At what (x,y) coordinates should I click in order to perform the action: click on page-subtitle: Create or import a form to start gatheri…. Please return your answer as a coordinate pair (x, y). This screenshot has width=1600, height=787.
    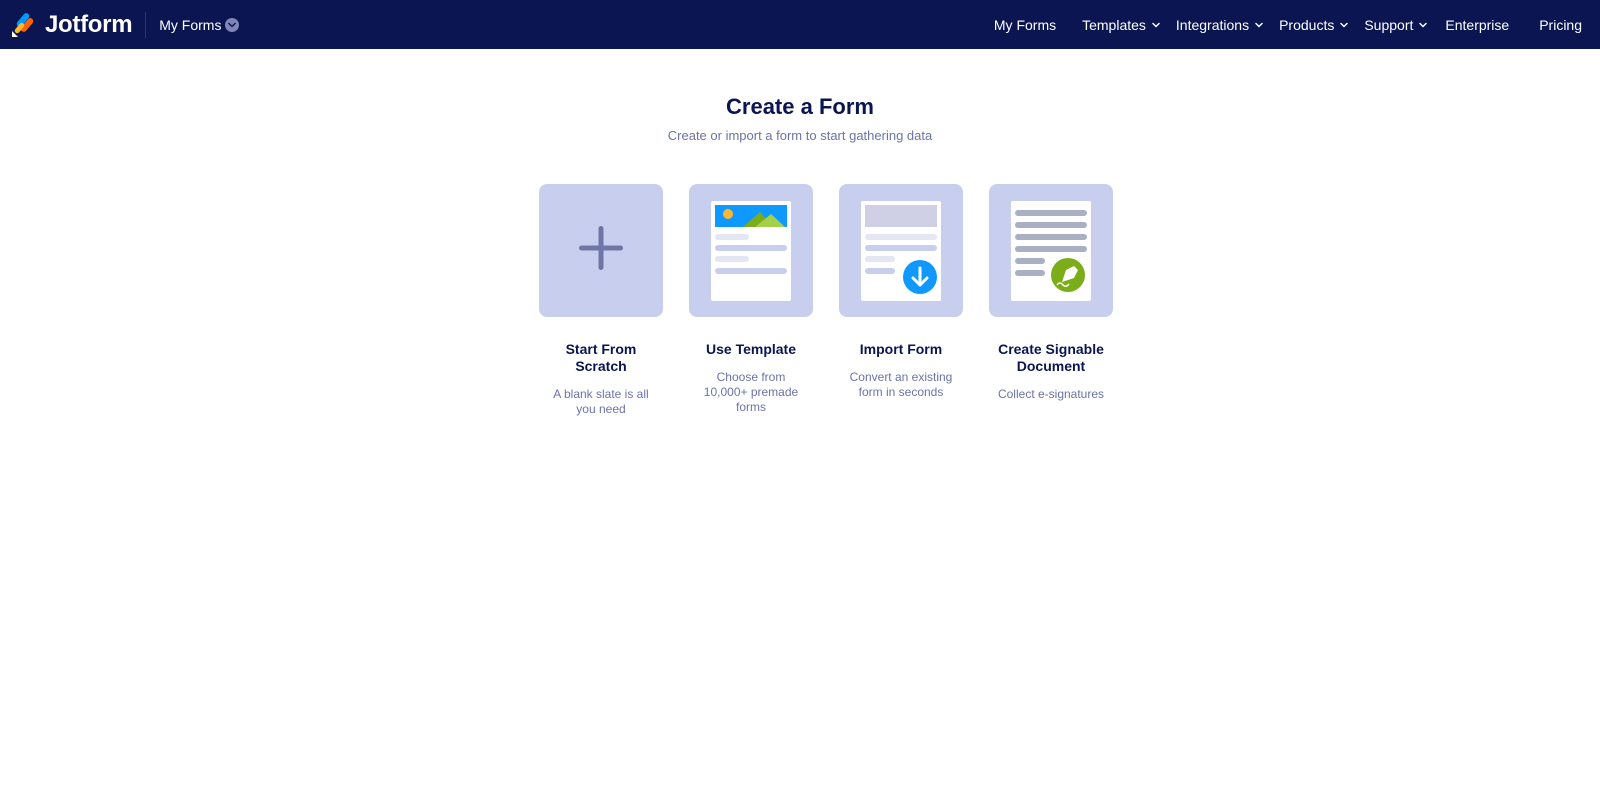
    Looking at the image, I should click on (800, 135).